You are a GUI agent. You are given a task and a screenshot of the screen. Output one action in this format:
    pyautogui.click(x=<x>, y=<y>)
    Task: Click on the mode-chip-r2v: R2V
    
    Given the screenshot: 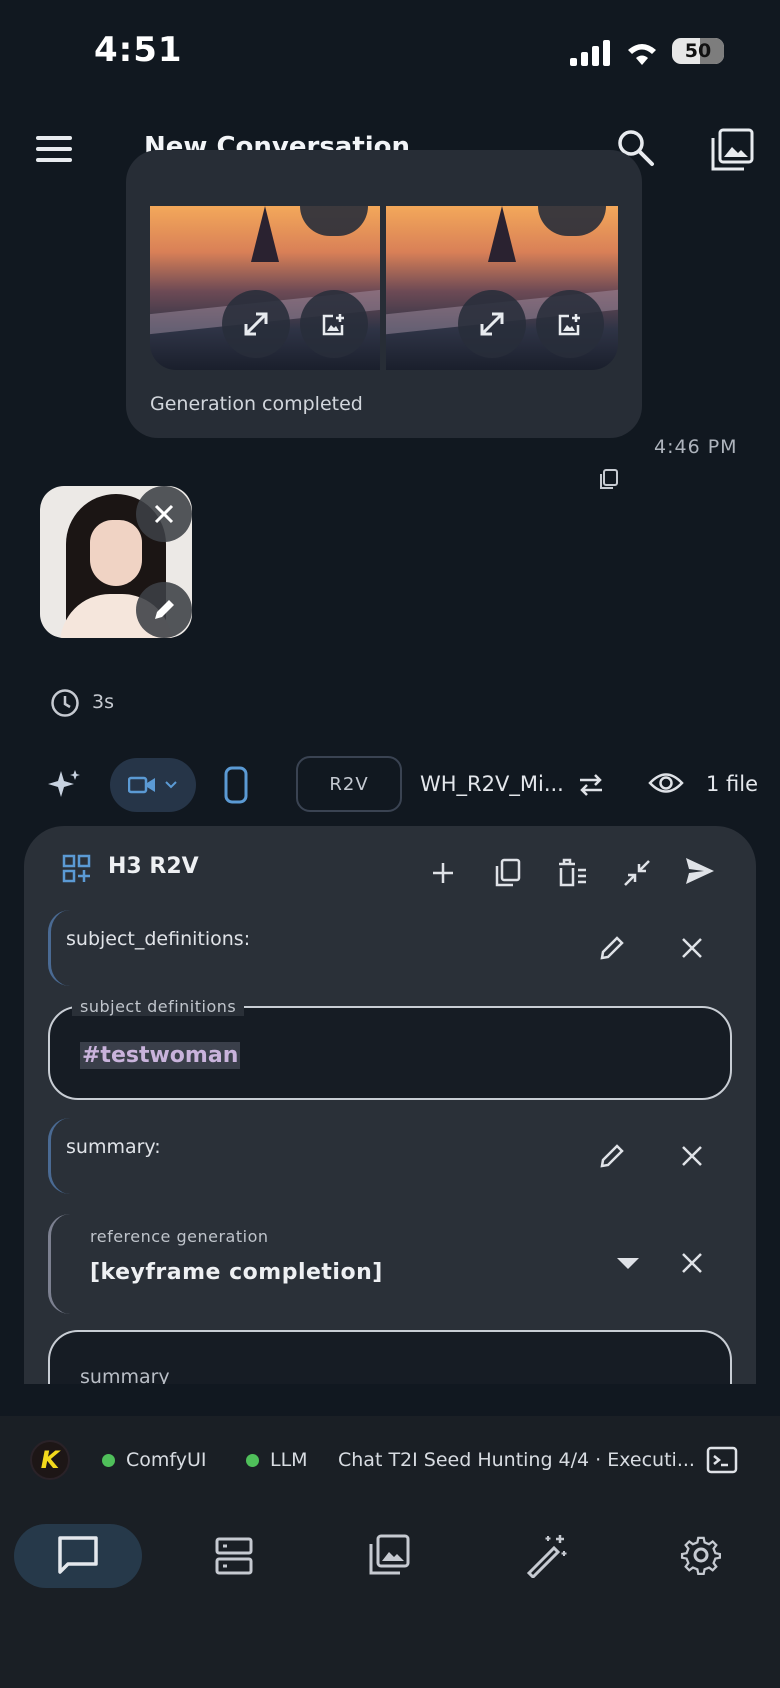 What is the action you would take?
    pyautogui.click(x=349, y=784)
    